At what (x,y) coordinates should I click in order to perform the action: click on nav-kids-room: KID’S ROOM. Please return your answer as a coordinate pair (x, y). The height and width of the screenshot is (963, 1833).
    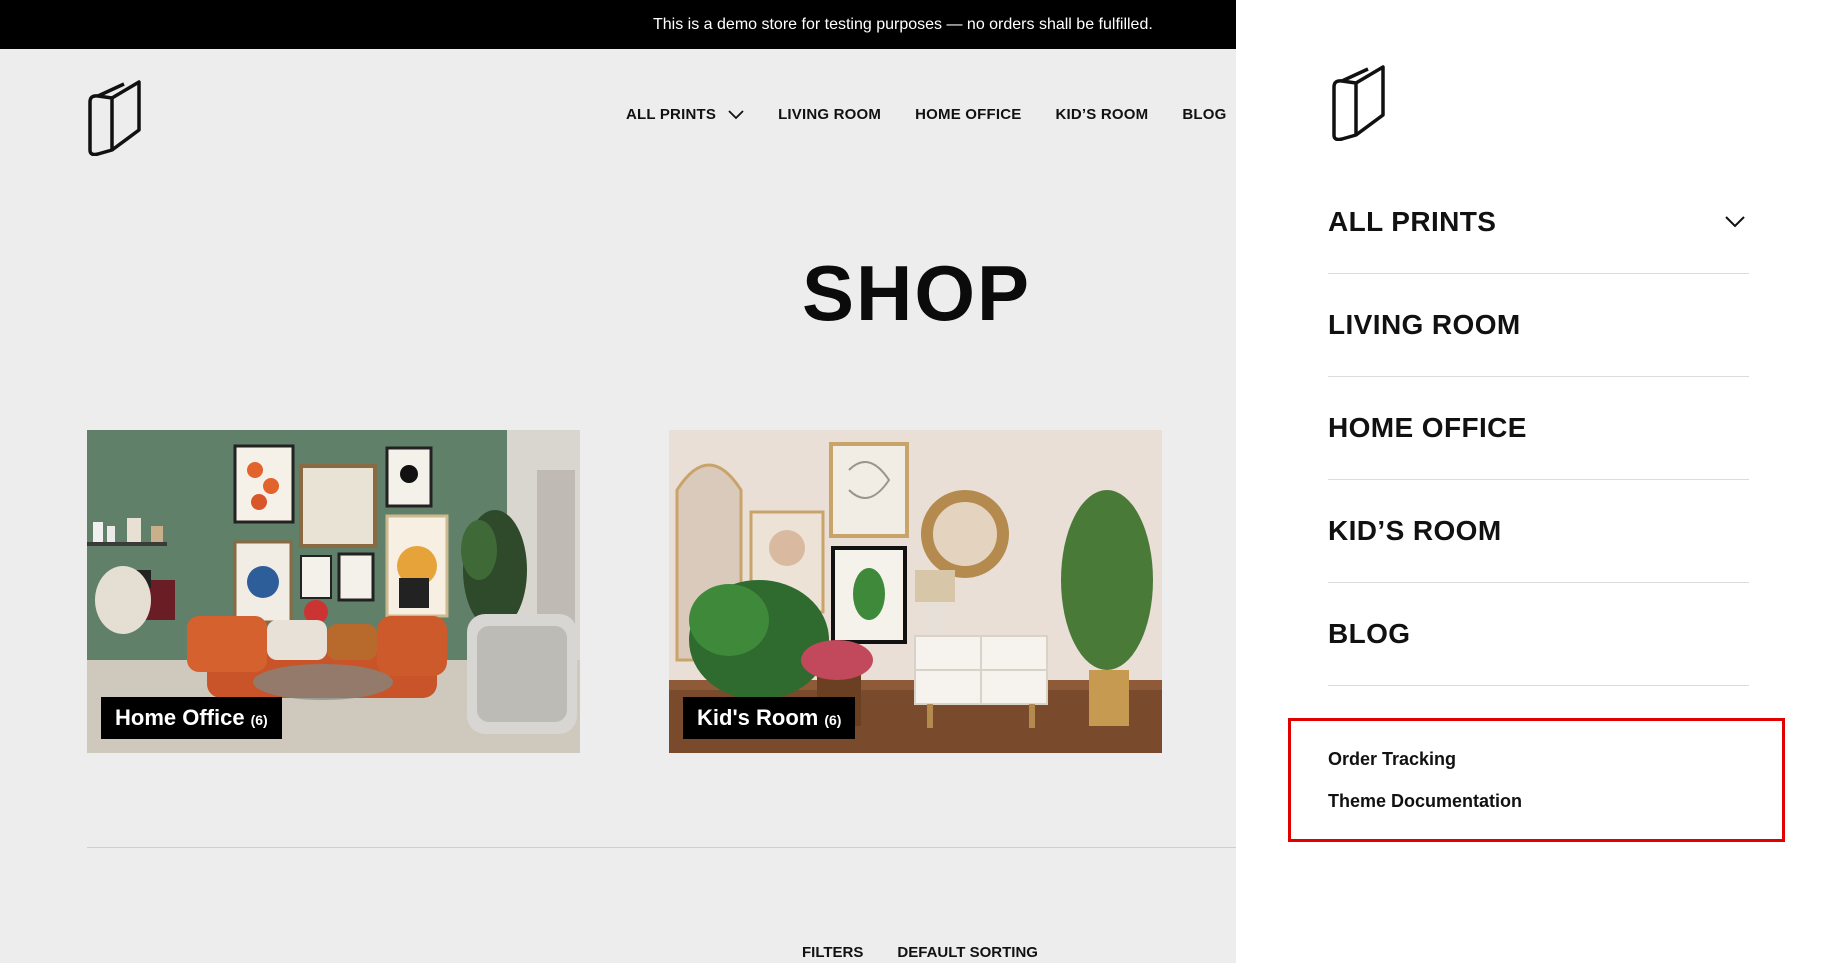
    Looking at the image, I should click on (1101, 114).